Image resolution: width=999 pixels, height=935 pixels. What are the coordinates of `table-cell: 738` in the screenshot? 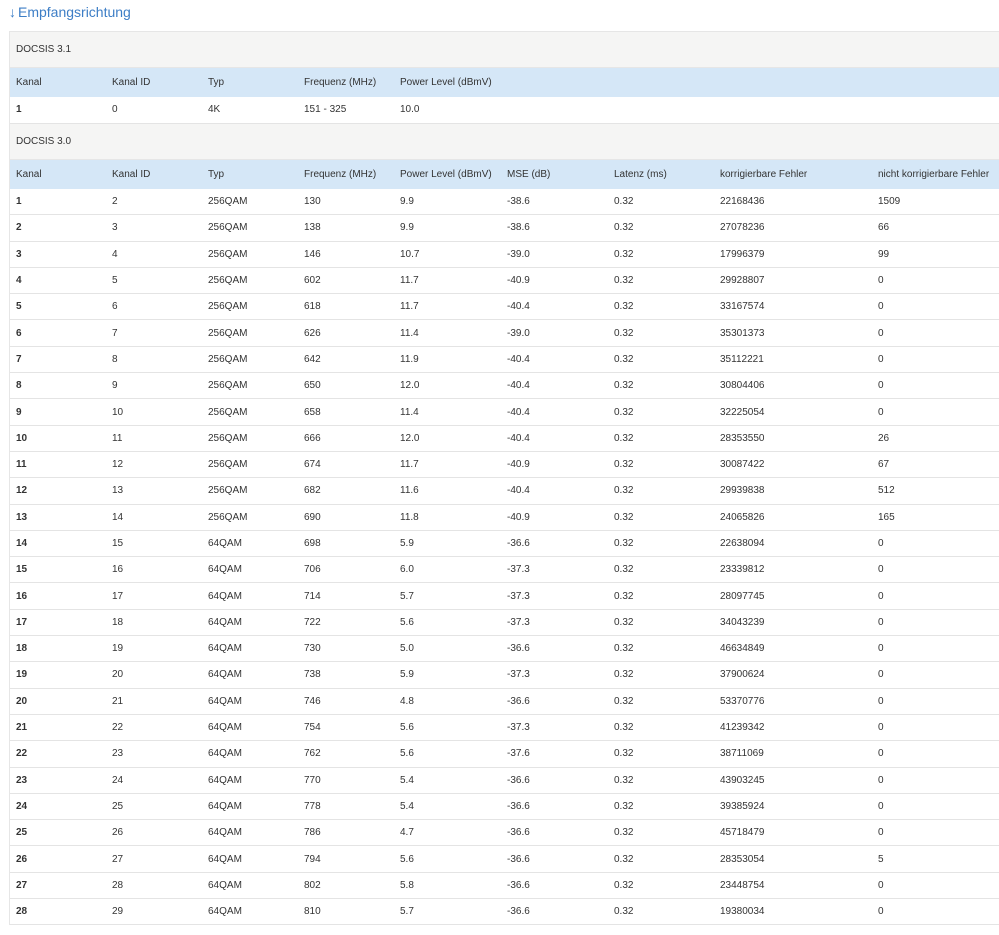 It's located at (312, 675).